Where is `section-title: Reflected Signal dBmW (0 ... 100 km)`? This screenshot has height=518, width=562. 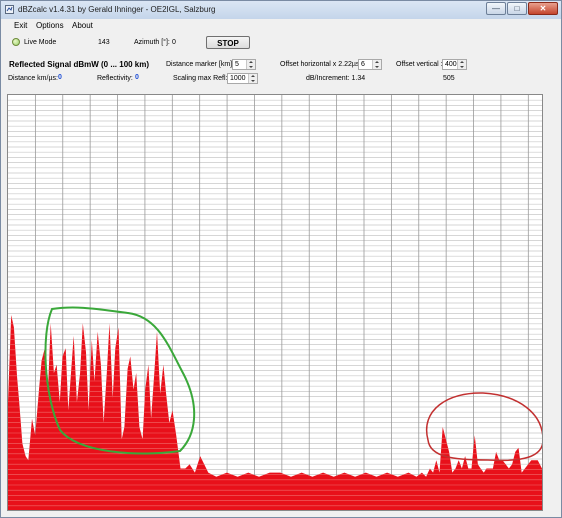 section-title: Reflected Signal dBmW (0 ... 100 km) is located at coordinates (79, 64).